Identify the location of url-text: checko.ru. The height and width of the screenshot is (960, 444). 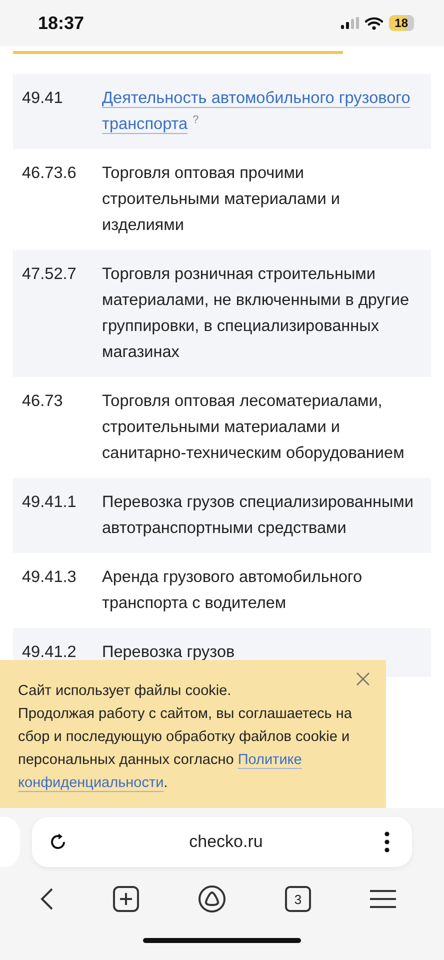
(226, 842).